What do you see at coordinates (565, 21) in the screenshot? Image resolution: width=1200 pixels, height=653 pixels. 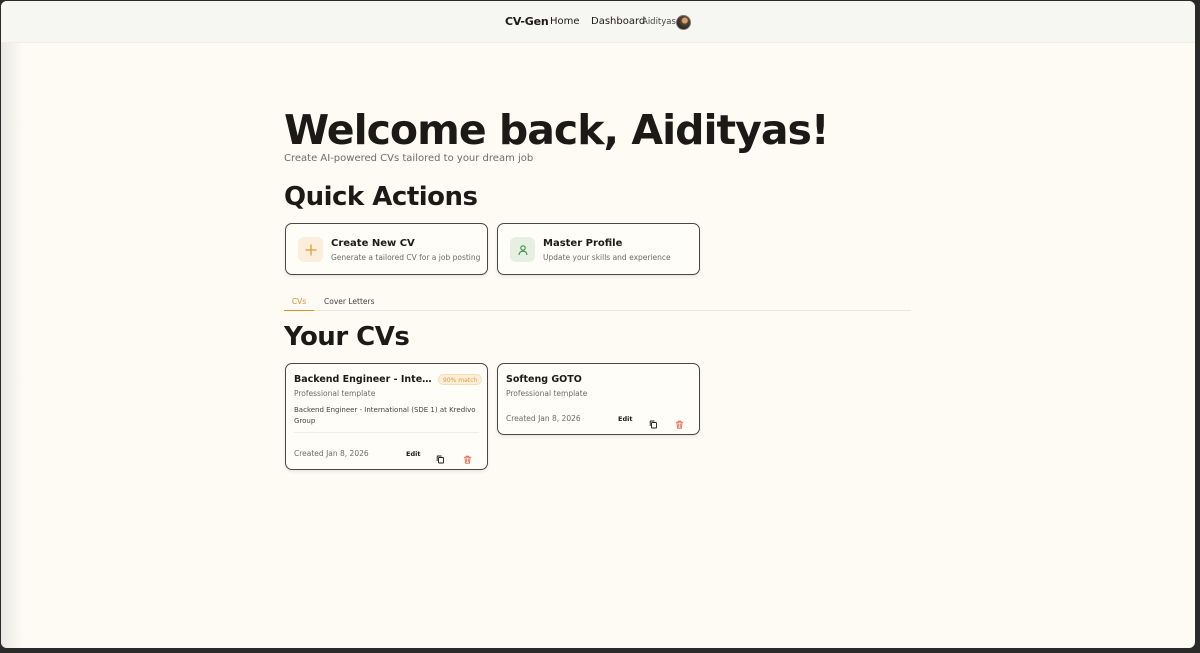 I see `nav-link-home: Home` at bounding box center [565, 21].